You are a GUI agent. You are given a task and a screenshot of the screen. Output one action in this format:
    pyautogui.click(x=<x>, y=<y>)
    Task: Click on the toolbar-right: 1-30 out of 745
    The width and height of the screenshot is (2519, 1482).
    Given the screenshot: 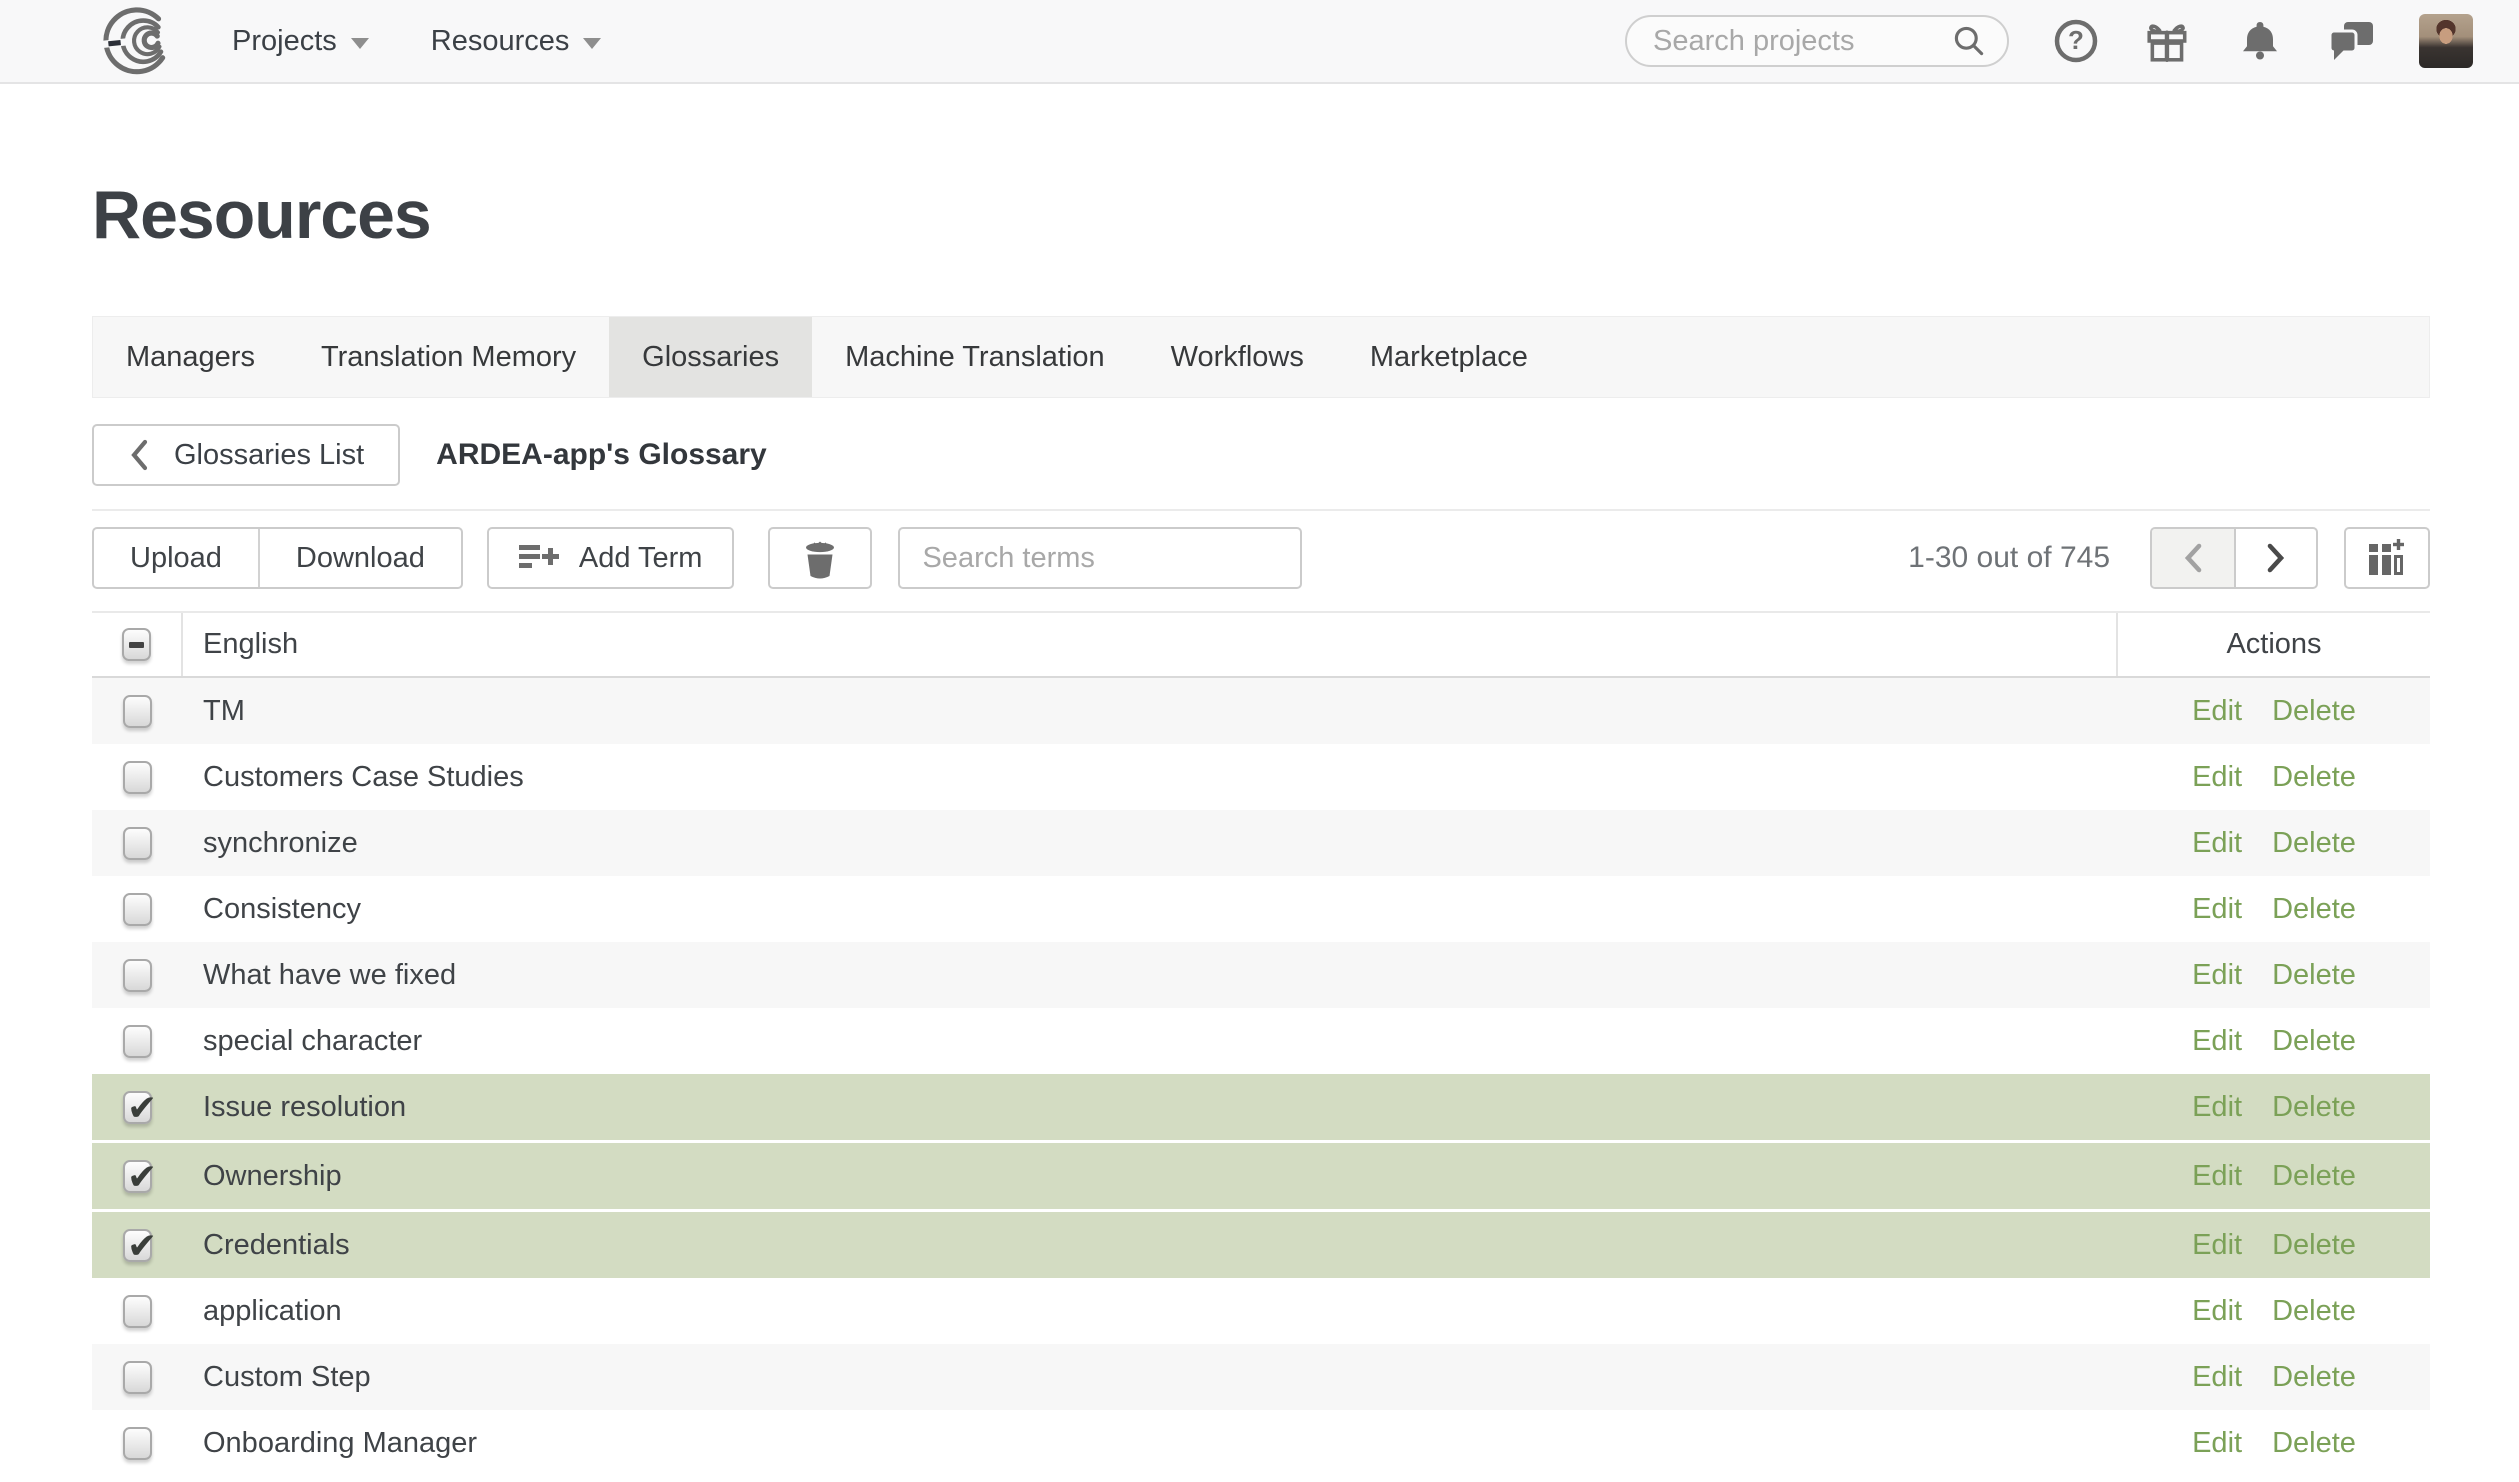 What is the action you would take?
    pyautogui.click(x=2169, y=558)
    